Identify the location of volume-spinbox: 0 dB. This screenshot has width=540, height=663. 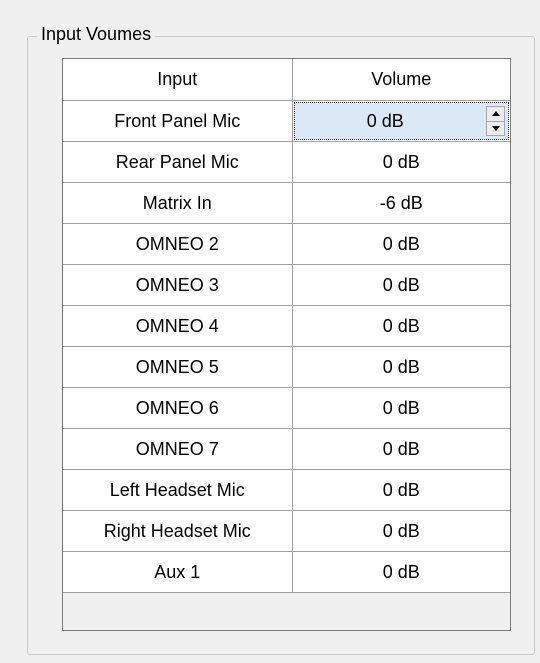
(401, 121).